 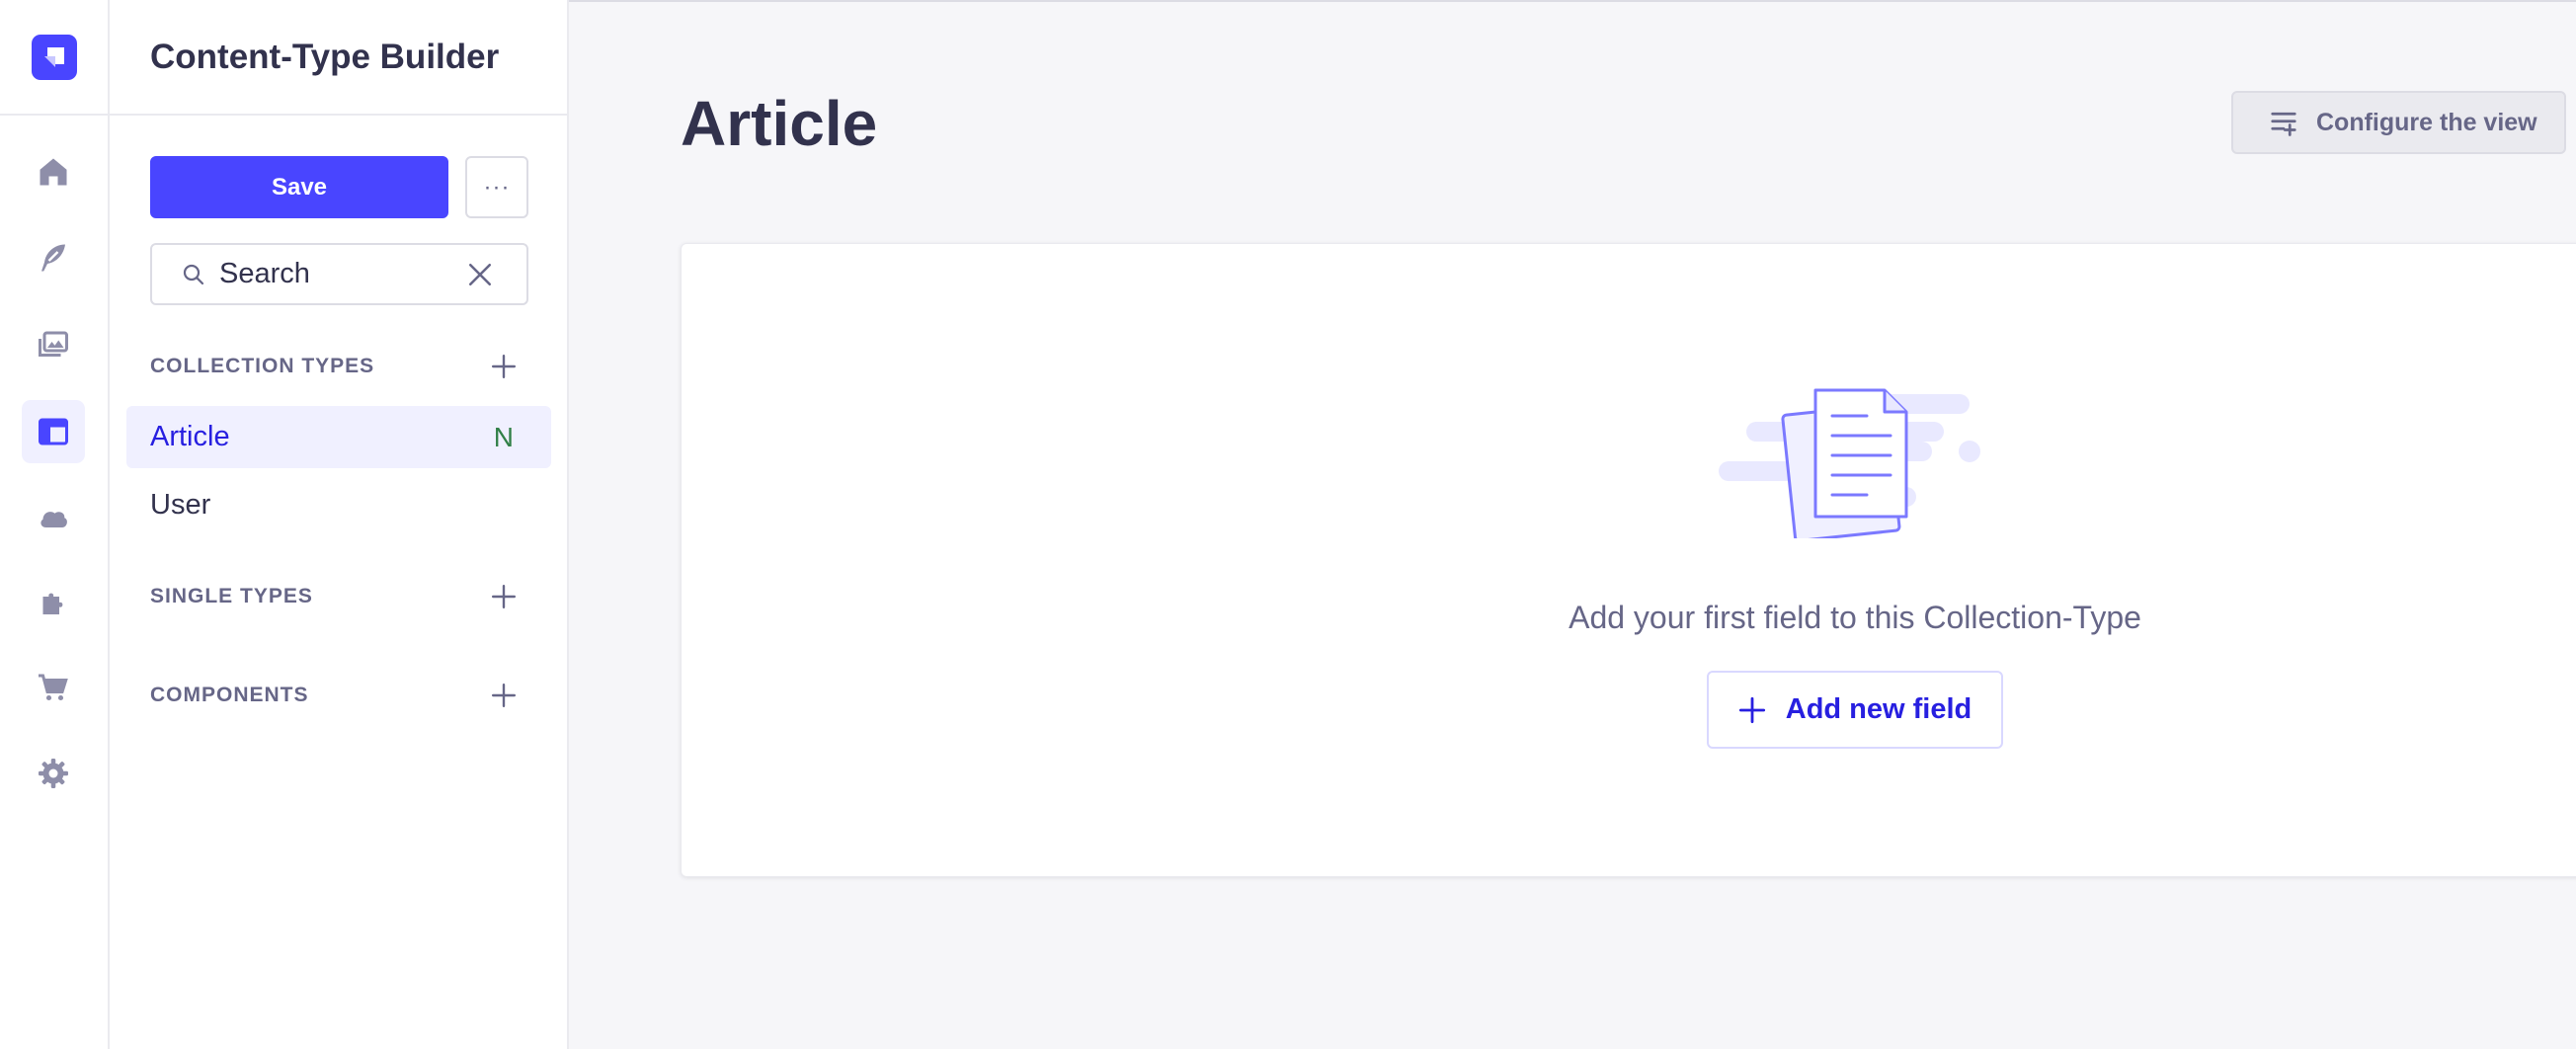 I want to click on search-field, so click(x=339, y=274).